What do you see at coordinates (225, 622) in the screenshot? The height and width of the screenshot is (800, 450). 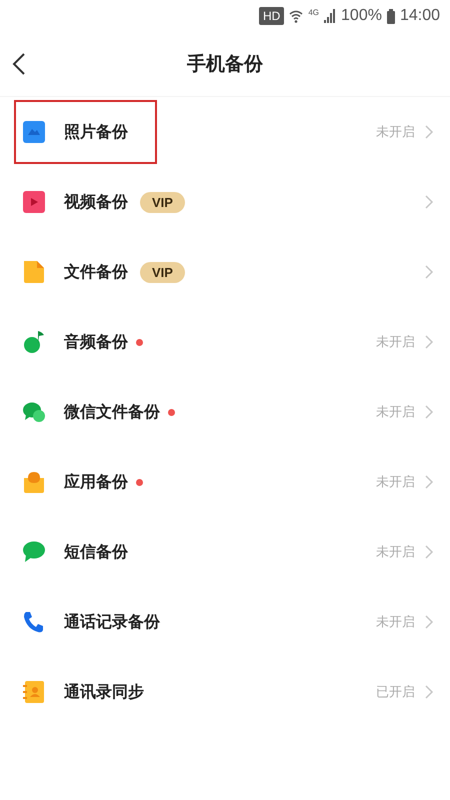 I see `backup-row: 通话记录备份 未开启` at bounding box center [225, 622].